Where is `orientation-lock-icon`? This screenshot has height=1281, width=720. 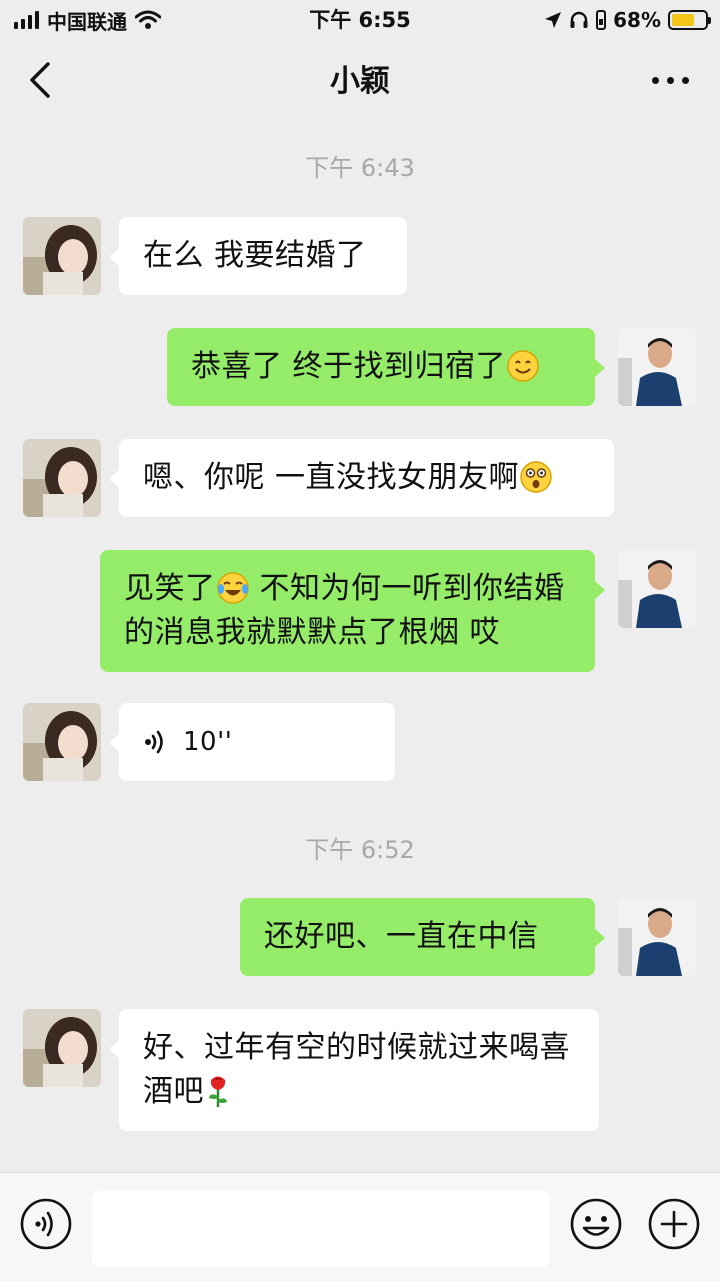
orientation-lock-icon is located at coordinates (601, 20).